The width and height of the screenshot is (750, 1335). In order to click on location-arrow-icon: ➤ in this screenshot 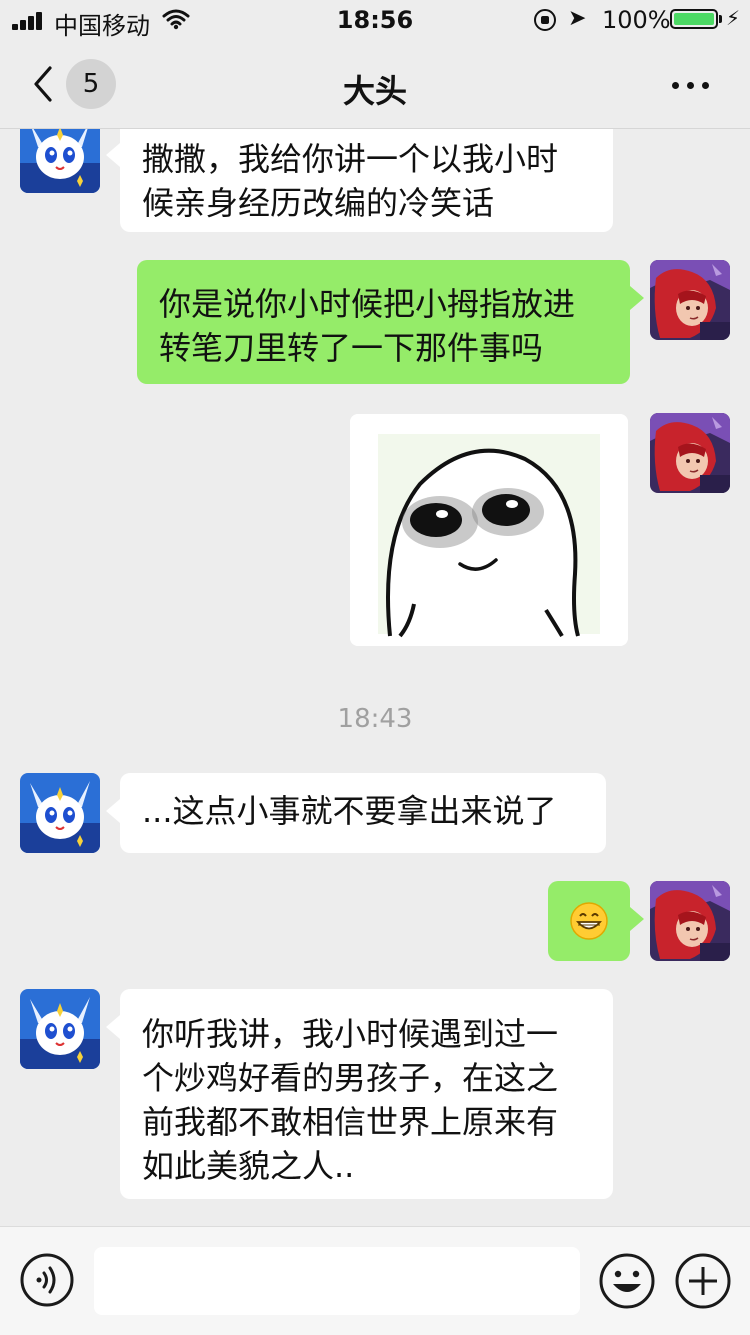, I will do `click(577, 18)`.